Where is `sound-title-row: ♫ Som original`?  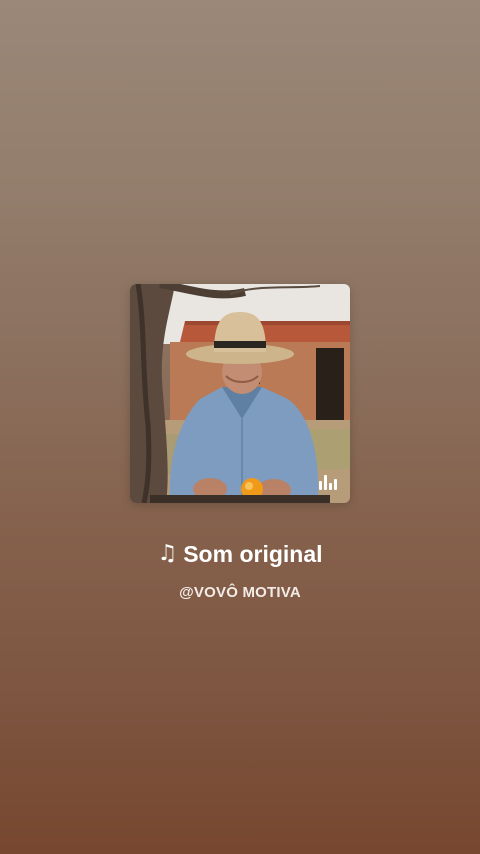 sound-title-row: ♫ Som original is located at coordinates (240, 554).